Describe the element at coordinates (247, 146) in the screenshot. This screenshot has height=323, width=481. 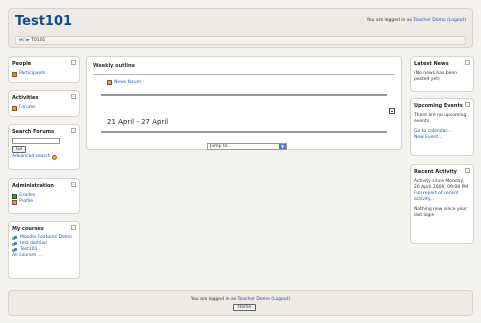
I see `jump-to-select: Jump to... ▼` at that location.